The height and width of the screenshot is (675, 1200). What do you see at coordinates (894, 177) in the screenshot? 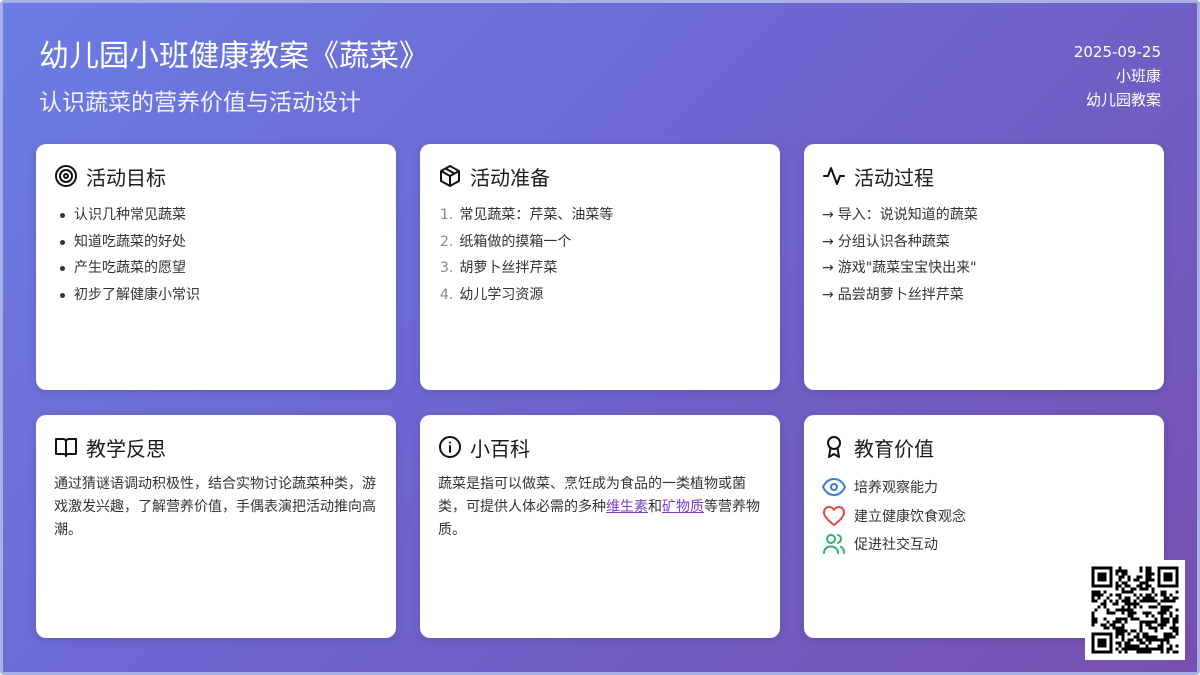
I see `card-process-title: 活动过程` at bounding box center [894, 177].